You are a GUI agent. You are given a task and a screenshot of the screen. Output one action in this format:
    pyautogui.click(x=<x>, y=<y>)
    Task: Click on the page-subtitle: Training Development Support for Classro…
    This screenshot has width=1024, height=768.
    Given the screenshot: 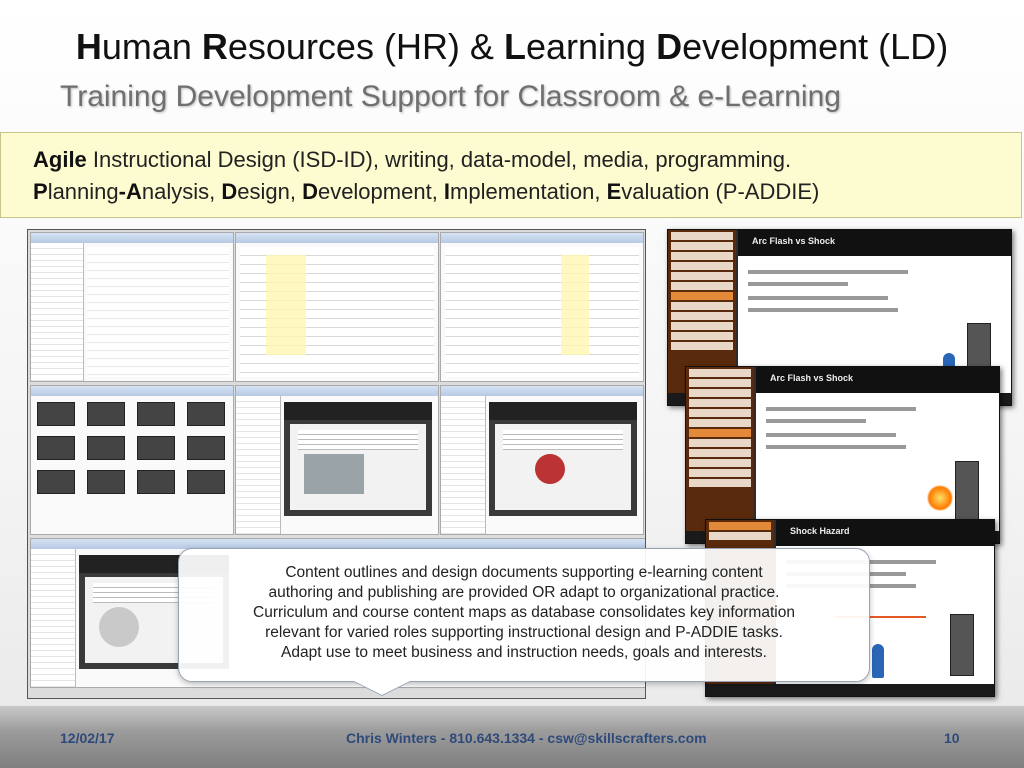 What is the action you would take?
    pyautogui.click(x=450, y=96)
    